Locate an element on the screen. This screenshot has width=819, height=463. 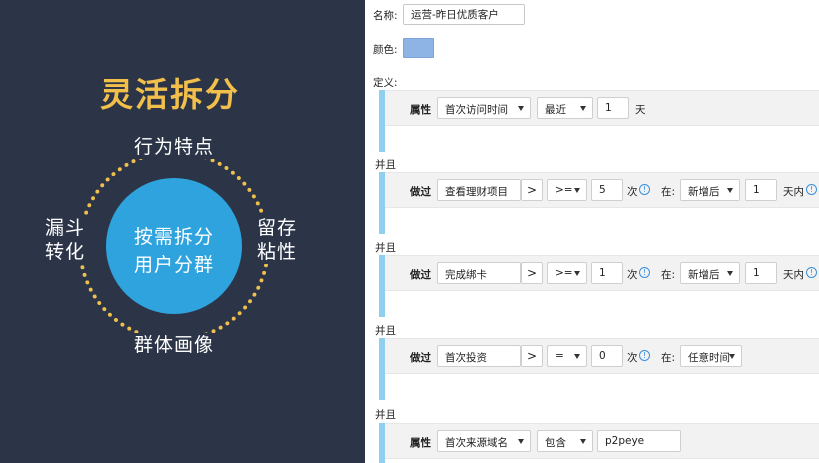
condition-1: 属性 首次访问时间 最近 1 天 is located at coordinates (599, 121).